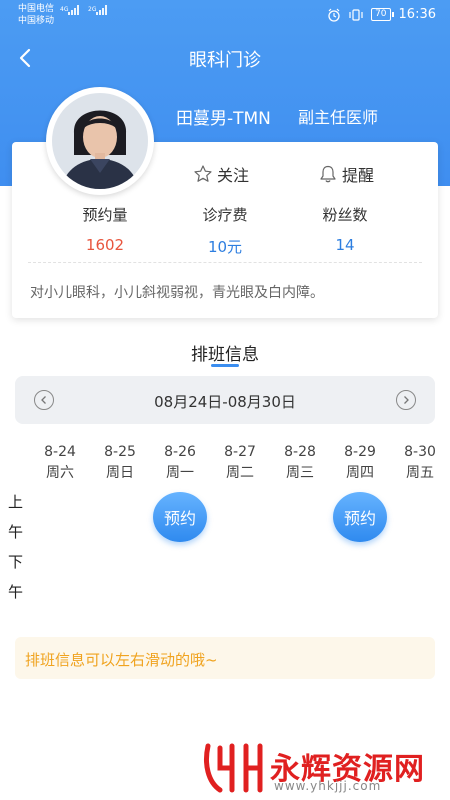 The width and height of the screenshot is (450, 800). What do you see at coordinates (356, 15) in the screenshot?
I see `vibrate-icon` at bounding box center [356, 15].